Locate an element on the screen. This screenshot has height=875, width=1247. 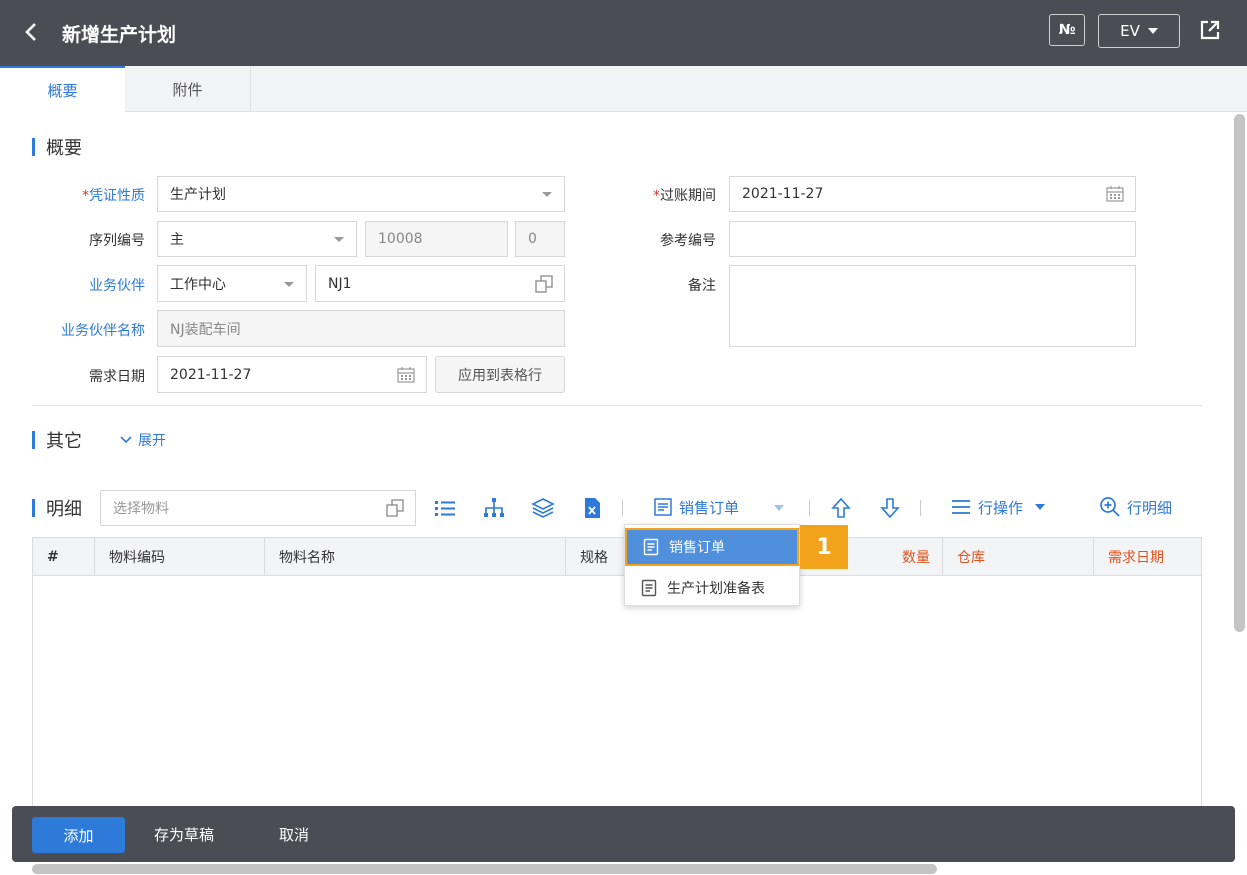
language-select: EV is located at coordinates (1139, 31).